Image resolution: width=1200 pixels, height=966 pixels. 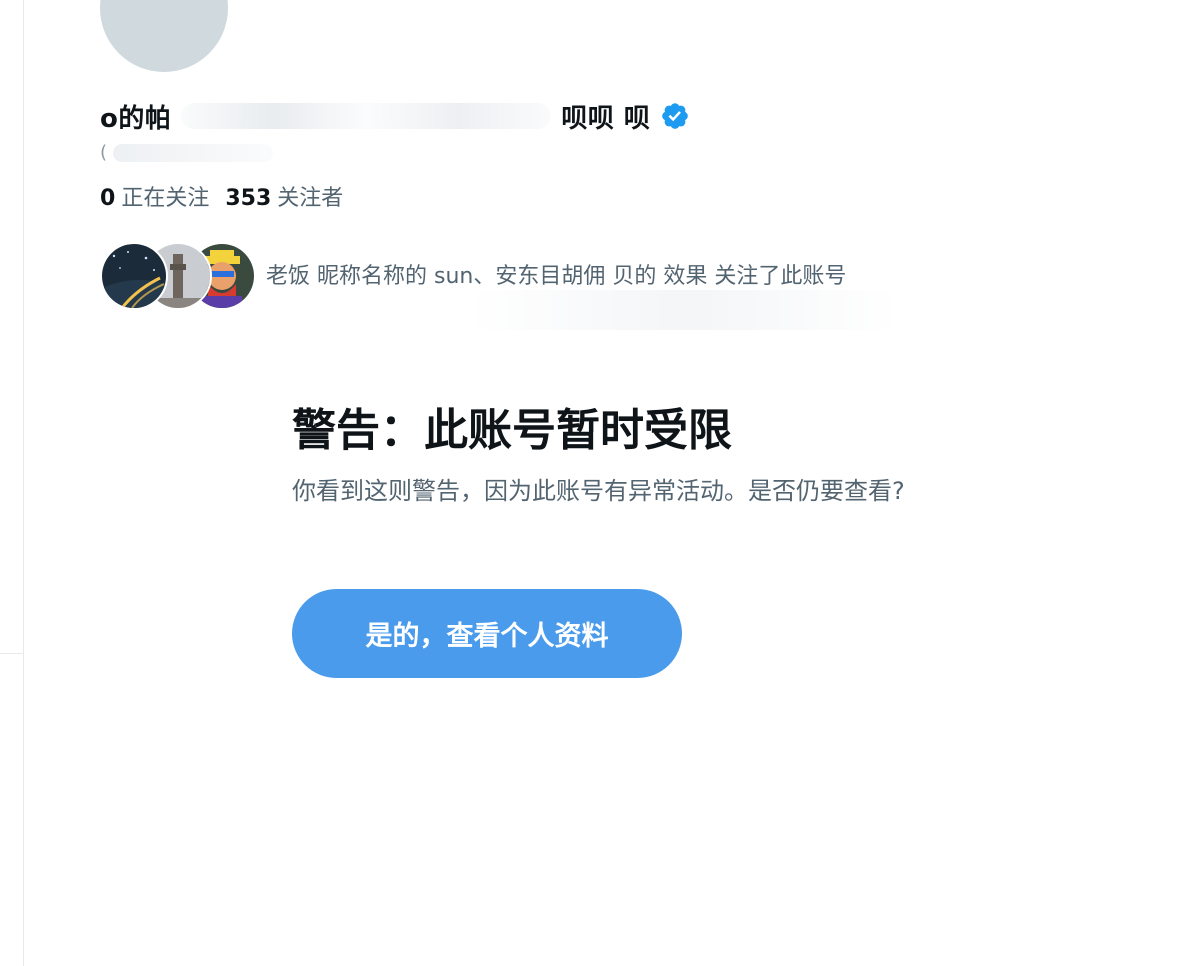 I want to click on restricted-warning: 警告：此账号暂时受限 你看到这则警告，因为此账号有异常活动。是否仍要查看?, so click(x=622, y=454).